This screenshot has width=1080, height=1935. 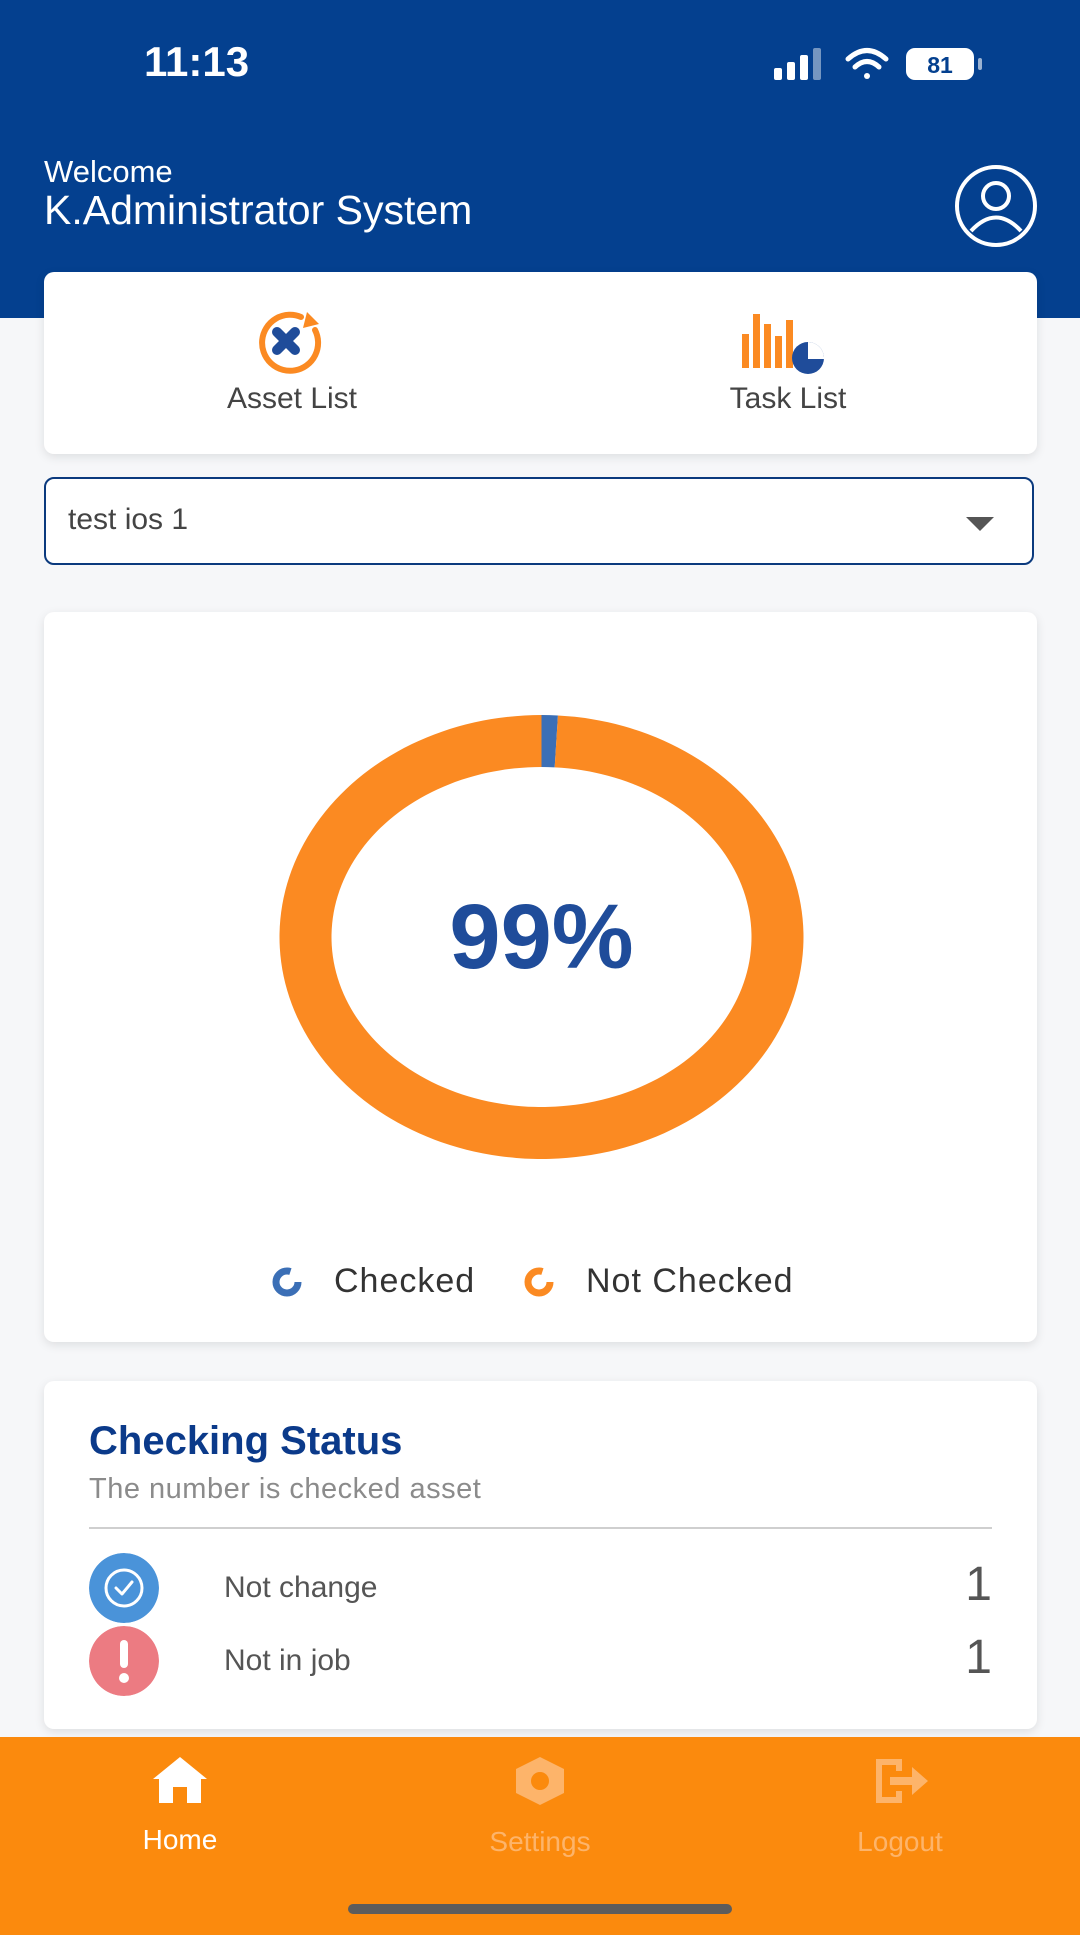 What do you see at coordinates (996, 206) in the screenshot?
I see `profile-icon` at bounding box center [996, 206].